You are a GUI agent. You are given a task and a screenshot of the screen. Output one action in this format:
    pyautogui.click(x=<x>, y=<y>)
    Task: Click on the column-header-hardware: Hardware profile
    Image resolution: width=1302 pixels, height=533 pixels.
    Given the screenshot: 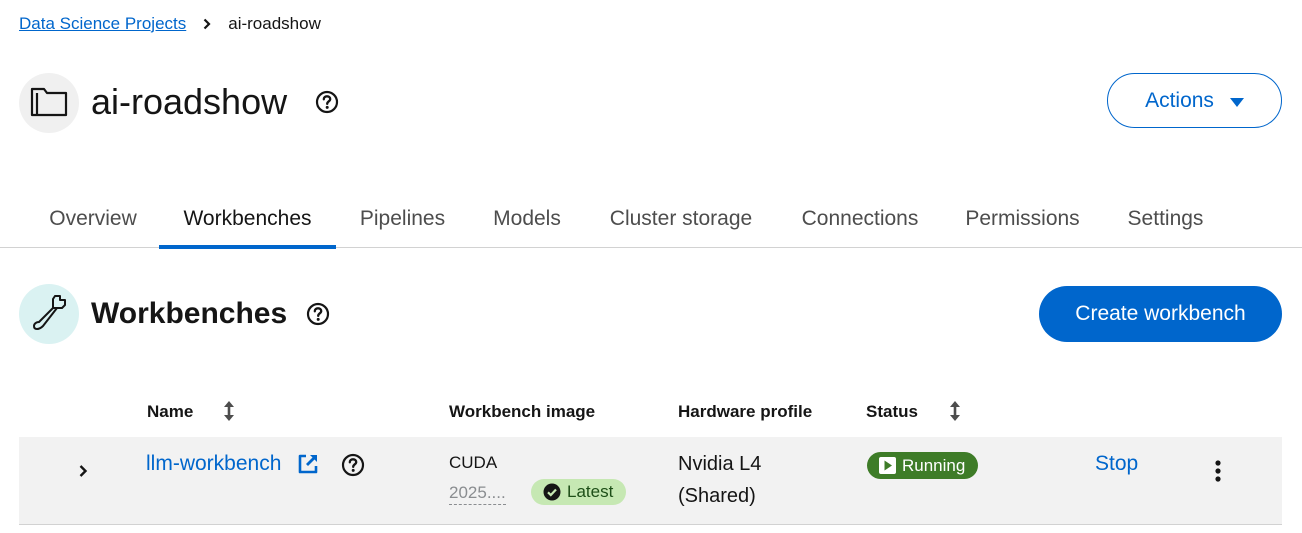 What is the action you would take?
    pyautogui.click(x=745, y=411)
    